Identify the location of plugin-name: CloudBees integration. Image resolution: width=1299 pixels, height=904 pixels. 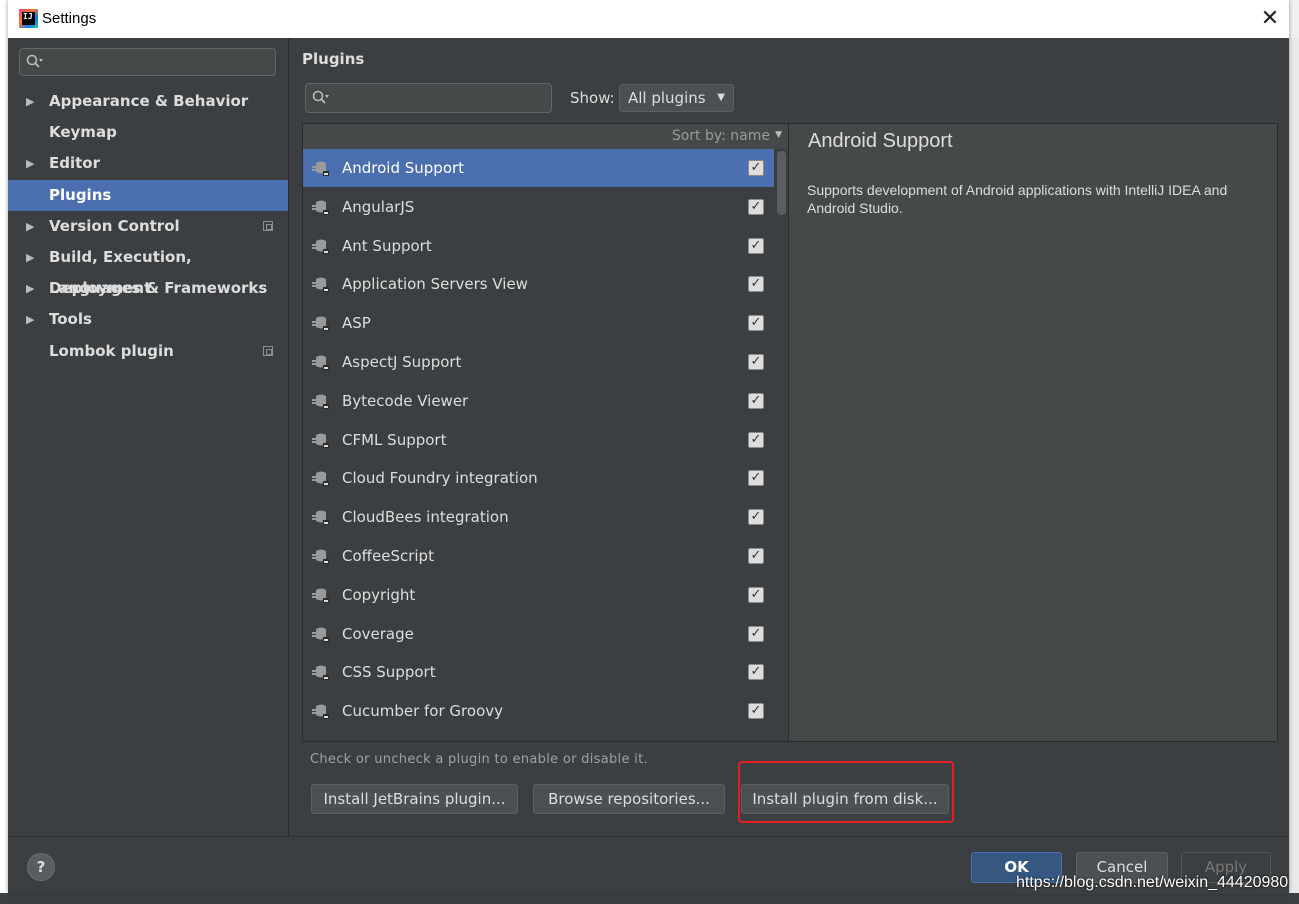
(425, 517).